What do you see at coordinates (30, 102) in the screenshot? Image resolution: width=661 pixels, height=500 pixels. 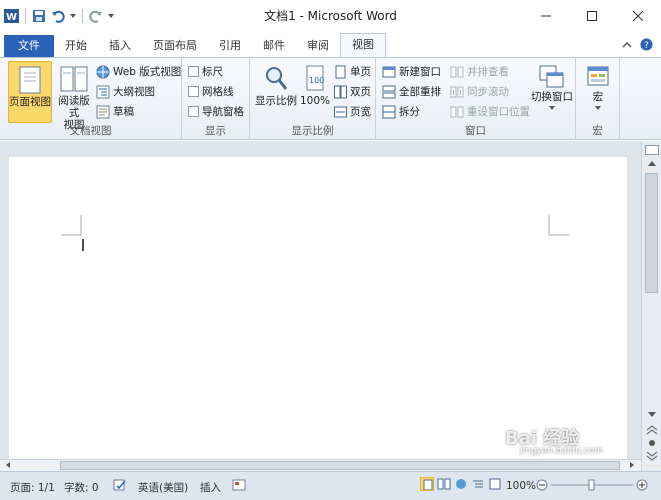 I see `page-view-label: 页面视图` at bounding box center [30, 102].